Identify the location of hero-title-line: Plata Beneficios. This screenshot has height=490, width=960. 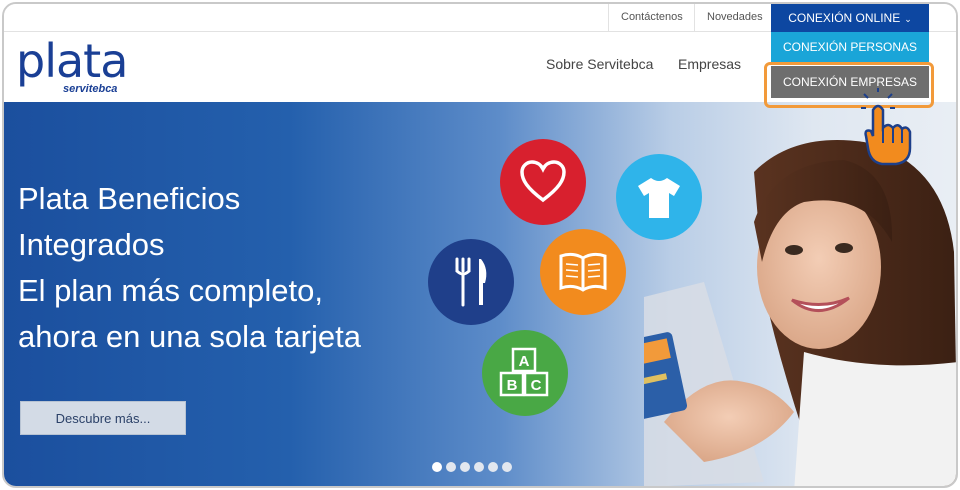
(129, 198).